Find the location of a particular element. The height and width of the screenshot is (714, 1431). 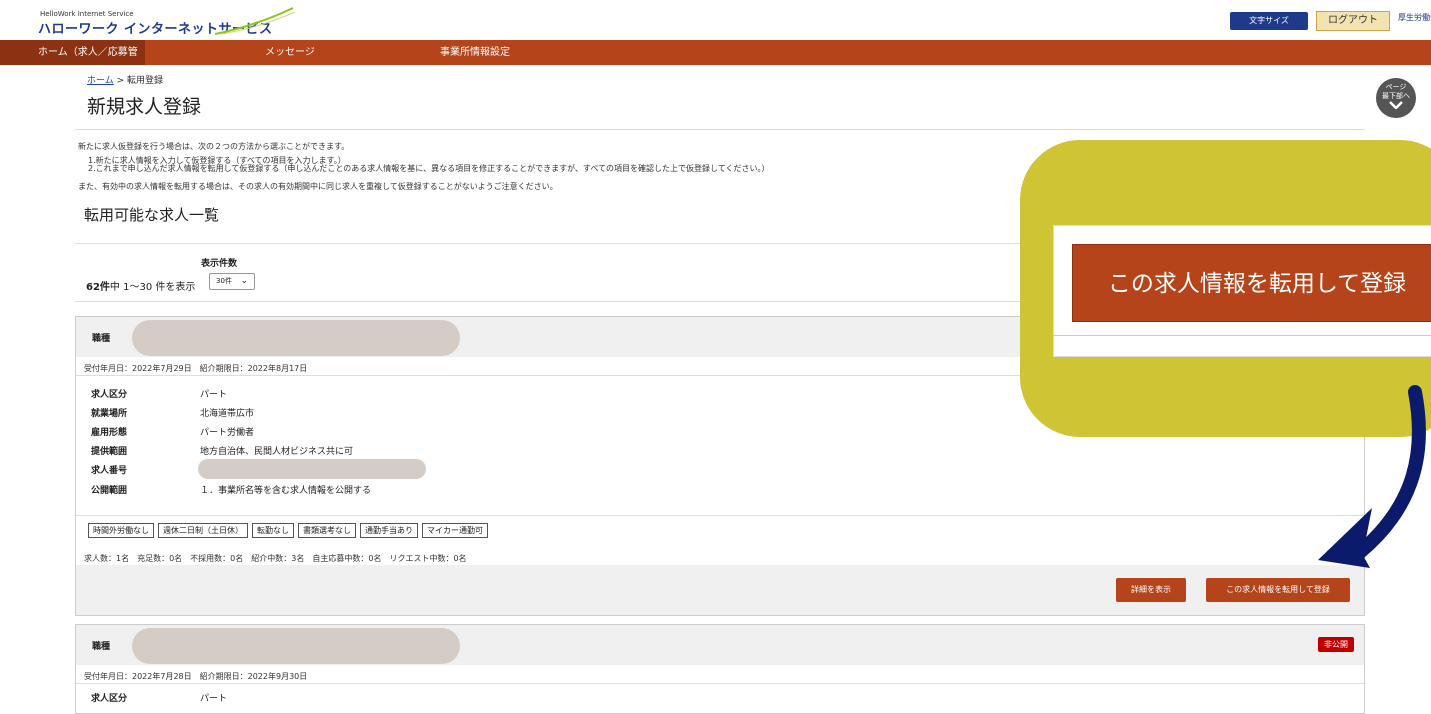

field-value: １．事業所名等を含む求人情報を公開する is located at coordinates (286, 491).